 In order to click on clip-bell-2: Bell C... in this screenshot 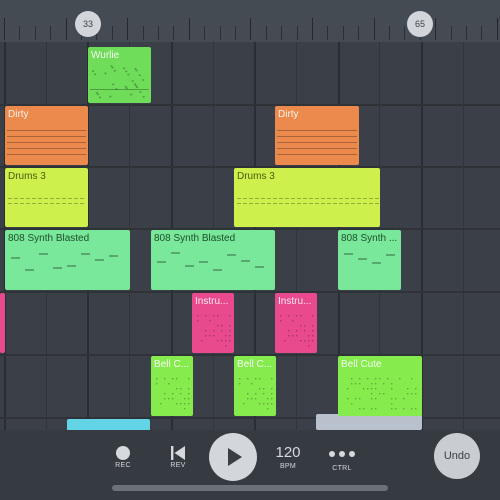, I will do `click(255, 386)`.